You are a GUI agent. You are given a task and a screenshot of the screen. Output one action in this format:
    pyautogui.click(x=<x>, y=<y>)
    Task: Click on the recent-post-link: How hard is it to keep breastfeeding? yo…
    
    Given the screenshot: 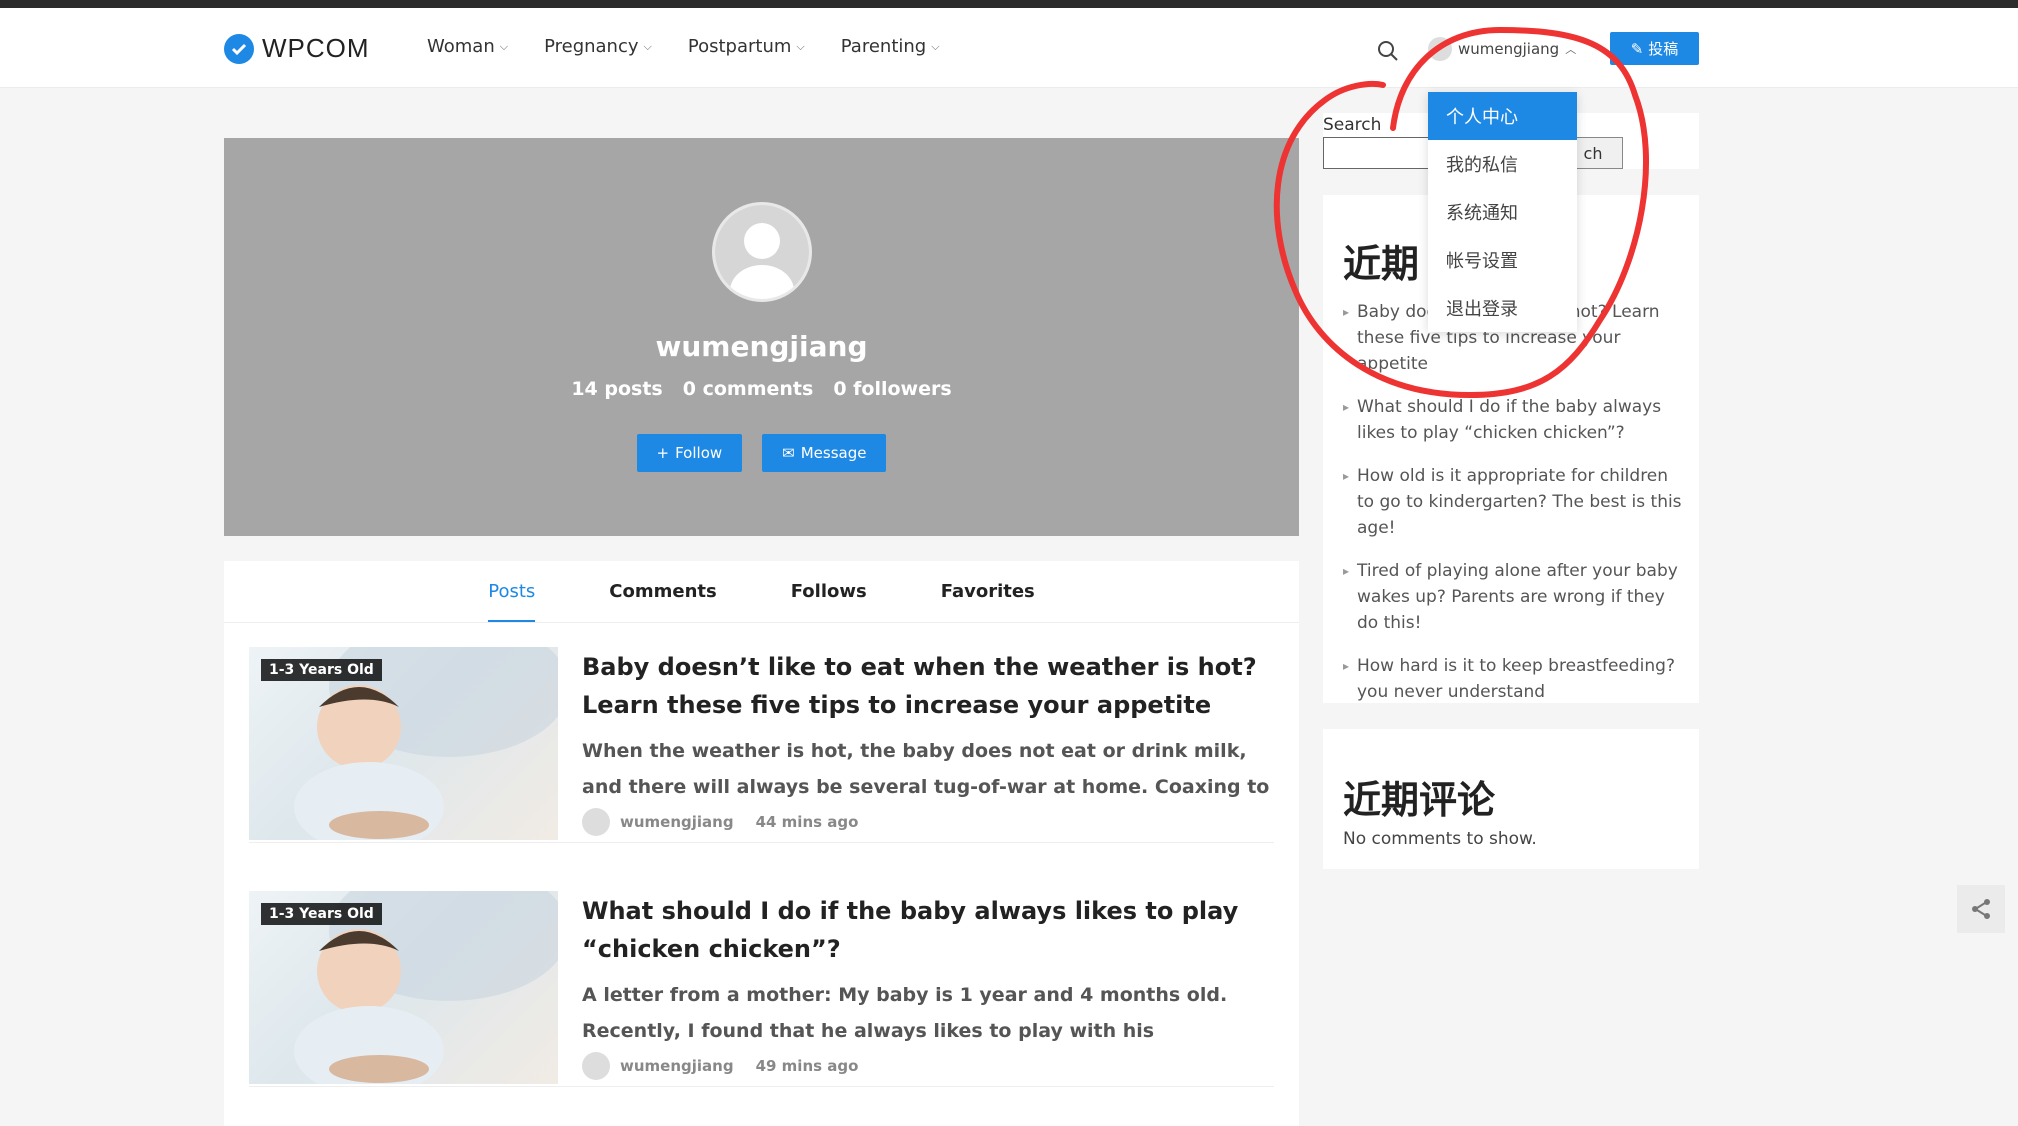 What is the action you would take?
    pyautogui.click(x=1515, y=679)
    